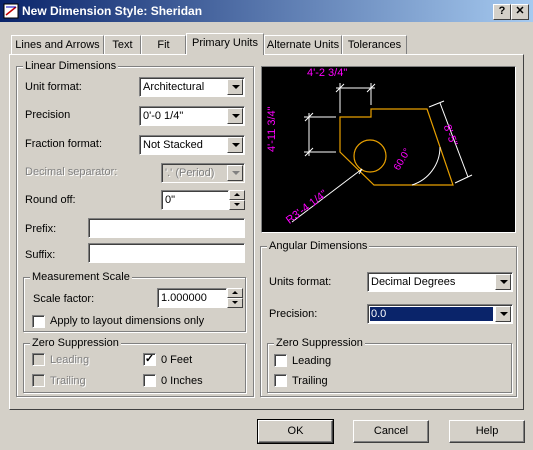 This screenshot has height=450, width=533. Describe the element at coordinates (225, 44) in the screenshot. I see `tab-primary-units: Primary Units` at that location.